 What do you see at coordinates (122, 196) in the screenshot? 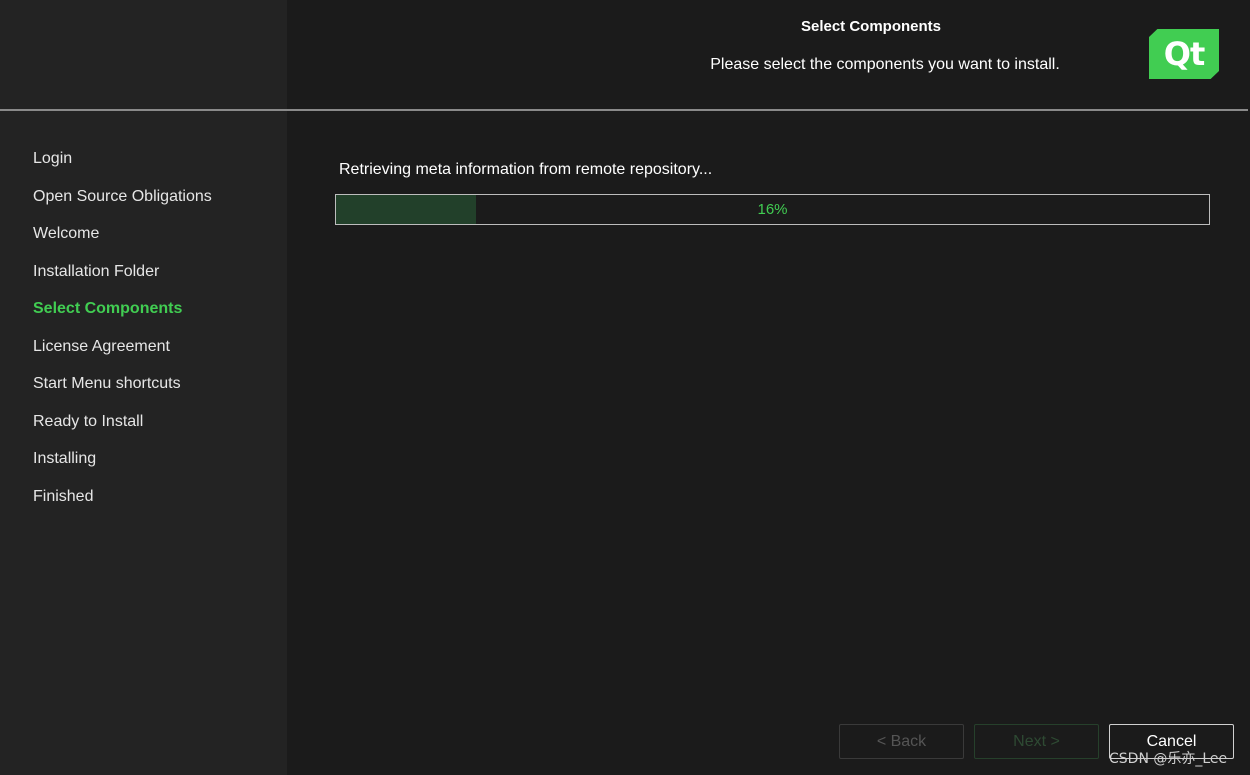
I see `step-open-source-obligations: Open Source Obligations` at bounding box center [122, 196].